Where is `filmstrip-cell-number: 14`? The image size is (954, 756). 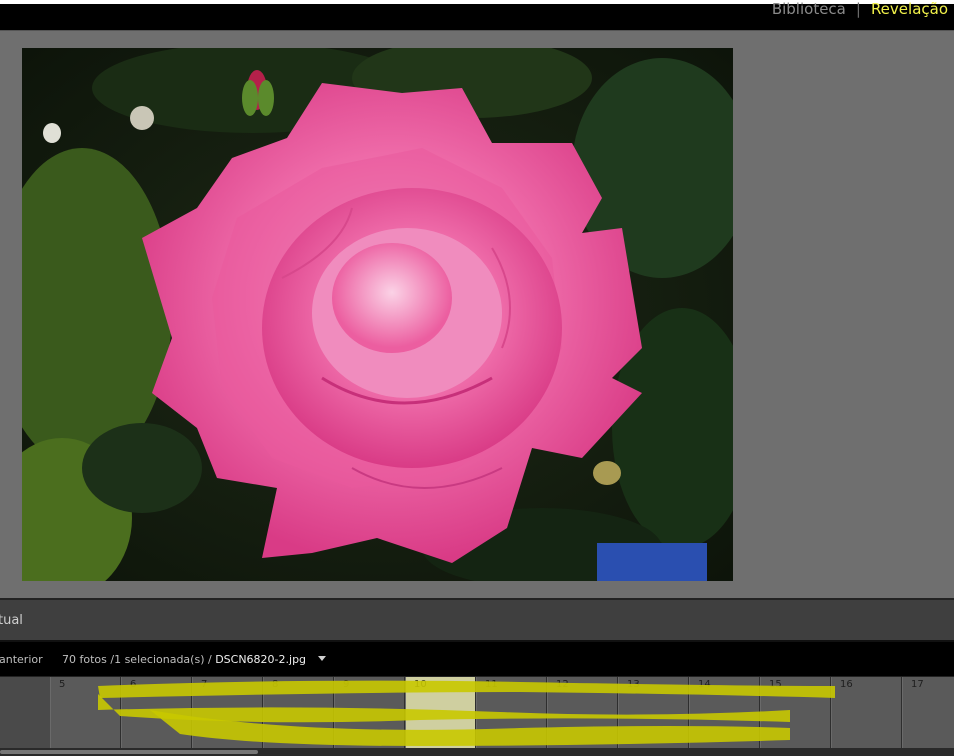
filmstrip-cell-number: 14 is located at coordinates (704, 684).